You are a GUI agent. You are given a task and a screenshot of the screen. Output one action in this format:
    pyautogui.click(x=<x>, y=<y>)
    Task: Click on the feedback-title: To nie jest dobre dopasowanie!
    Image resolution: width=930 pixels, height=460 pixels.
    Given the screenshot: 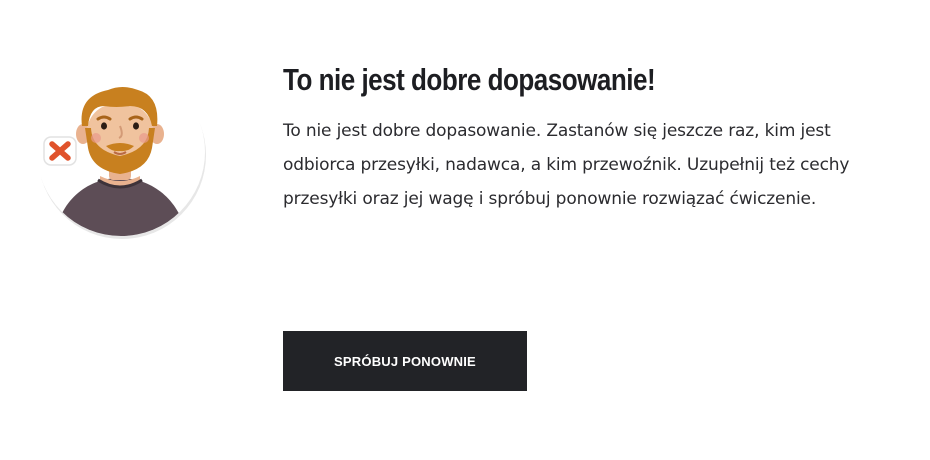 What is the action you would take?
    pyautogui.click(x=469, y=79)
    